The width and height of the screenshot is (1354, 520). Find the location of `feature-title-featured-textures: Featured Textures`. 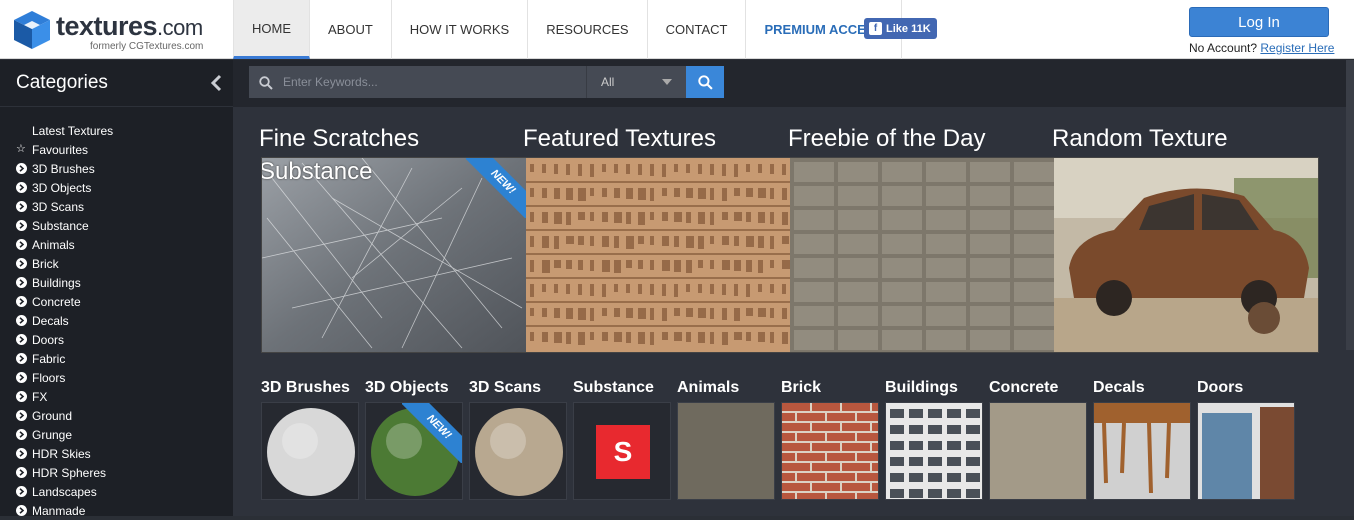

feature-title-featured-textures: Featured Textures is located at coordinates (619, 138).